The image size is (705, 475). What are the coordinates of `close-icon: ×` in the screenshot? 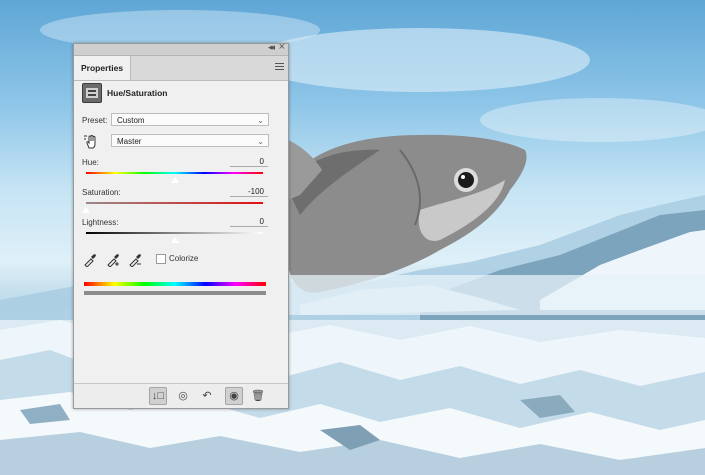 It's located at (282, 47).